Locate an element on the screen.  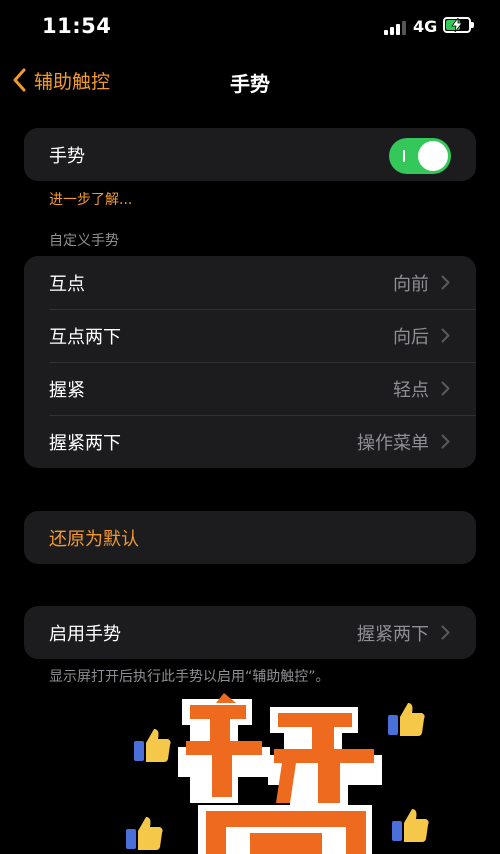
gesture-action: 轻点 is located at coordinates (411, 390).